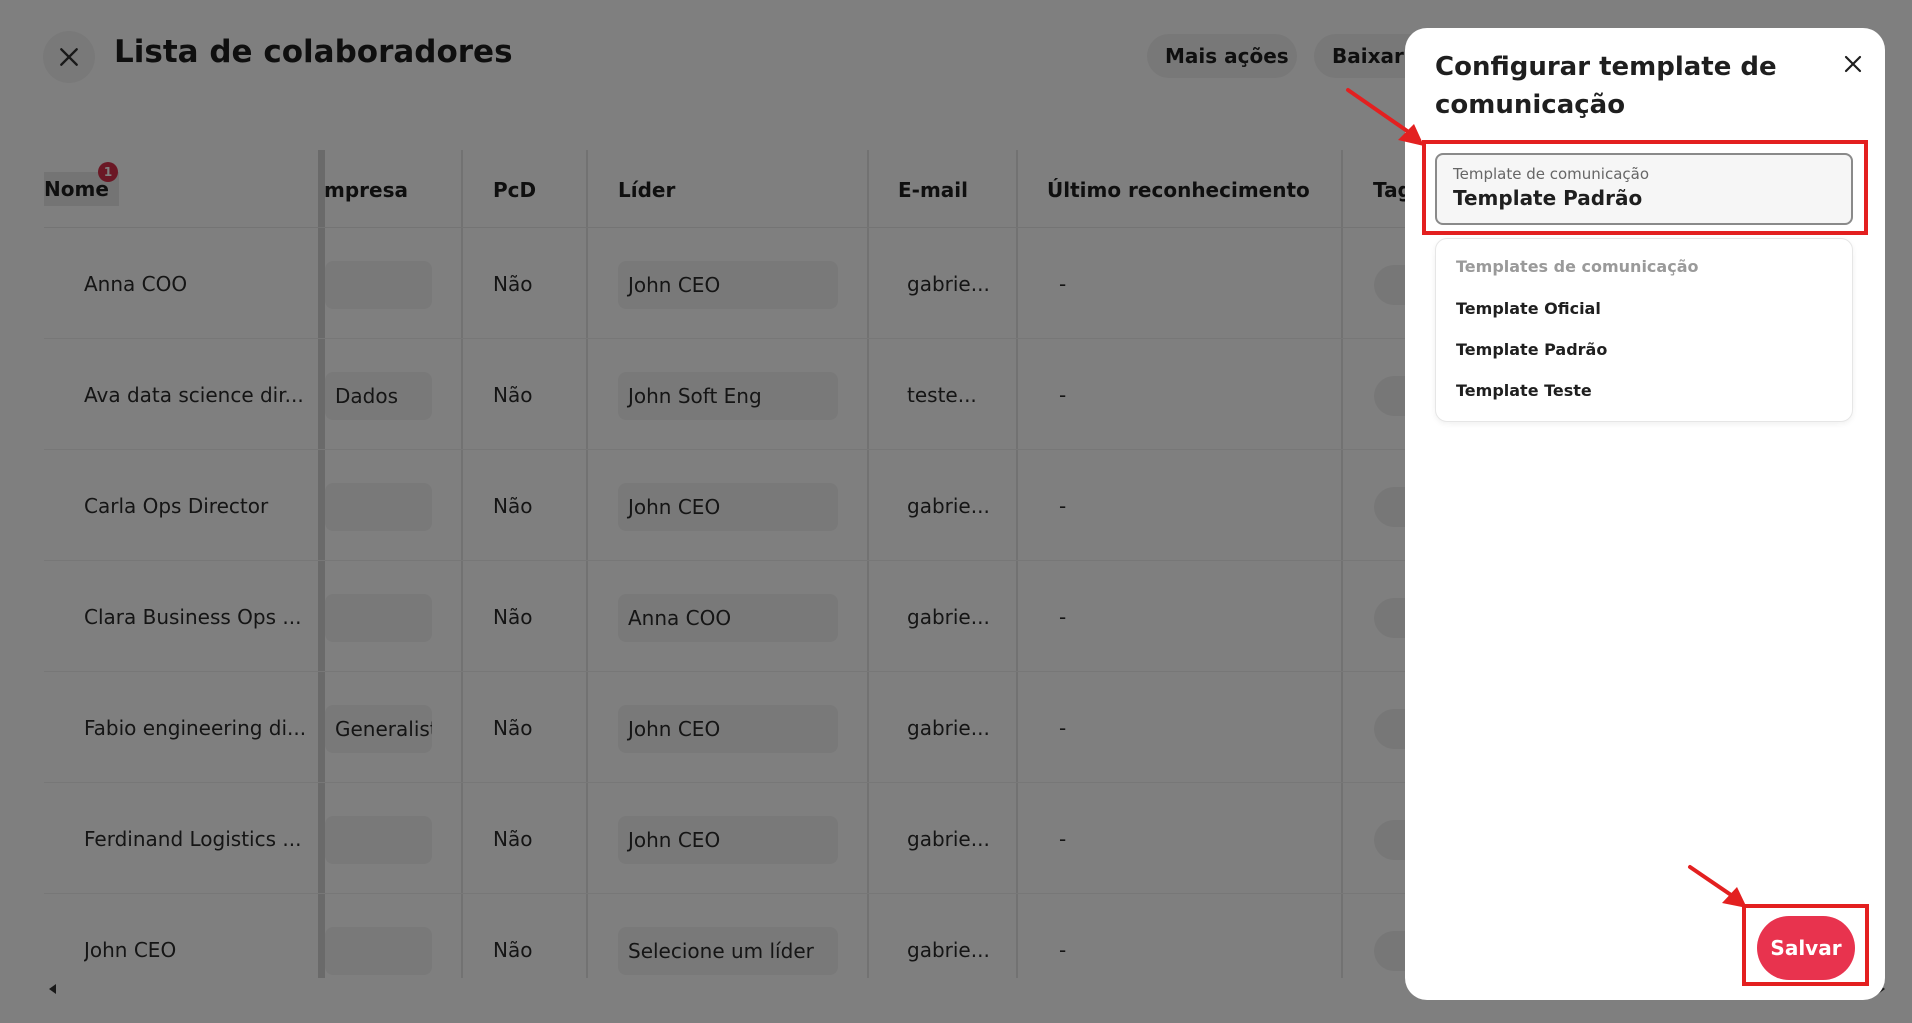 This screenshot has height=1023, width=1912. I want to click on drawer-title: Configurar template de comunicação, so click(1606, 86).